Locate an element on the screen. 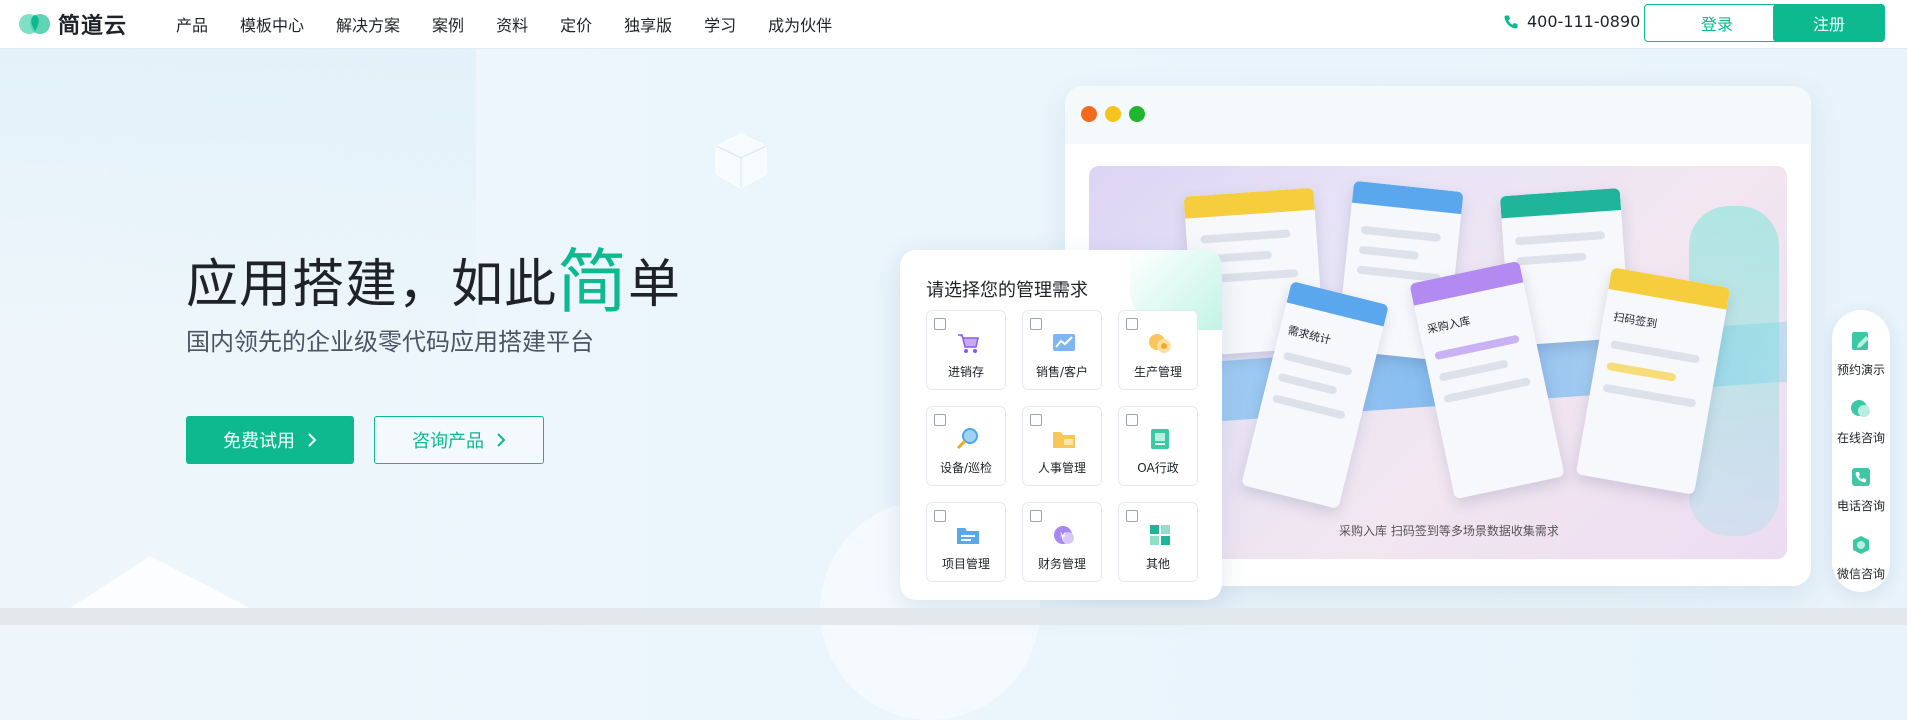 The image size is (1907, 720). side-item-label: 微信咨询 is located at coordinates (1860, 574).